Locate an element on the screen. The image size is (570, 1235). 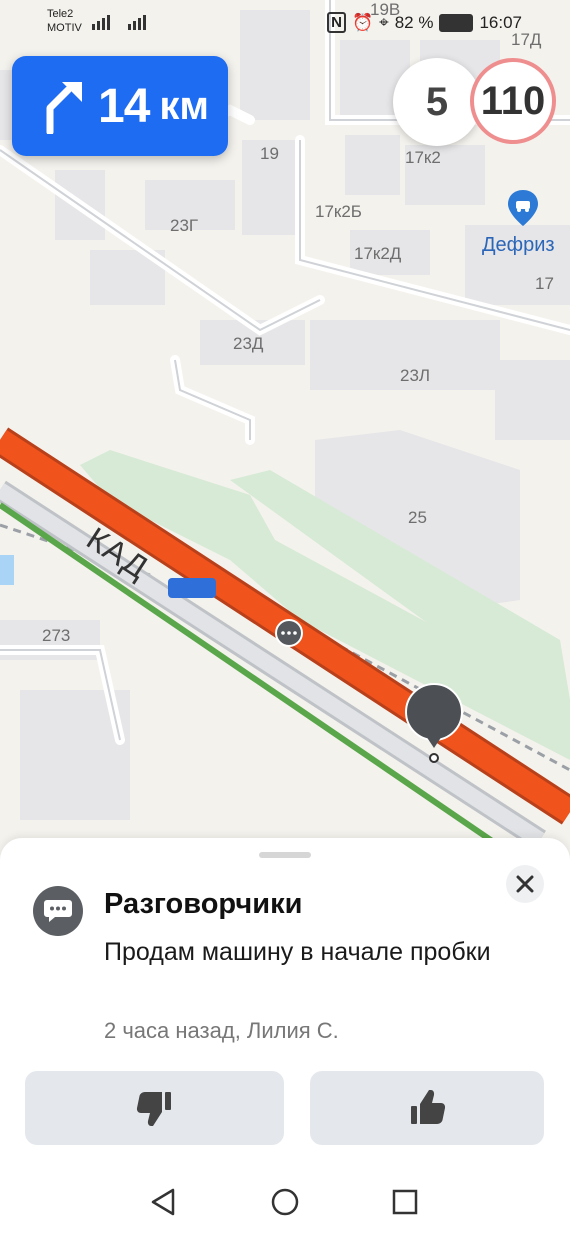
nfc-icon: N is located at coordinates (336, 22).